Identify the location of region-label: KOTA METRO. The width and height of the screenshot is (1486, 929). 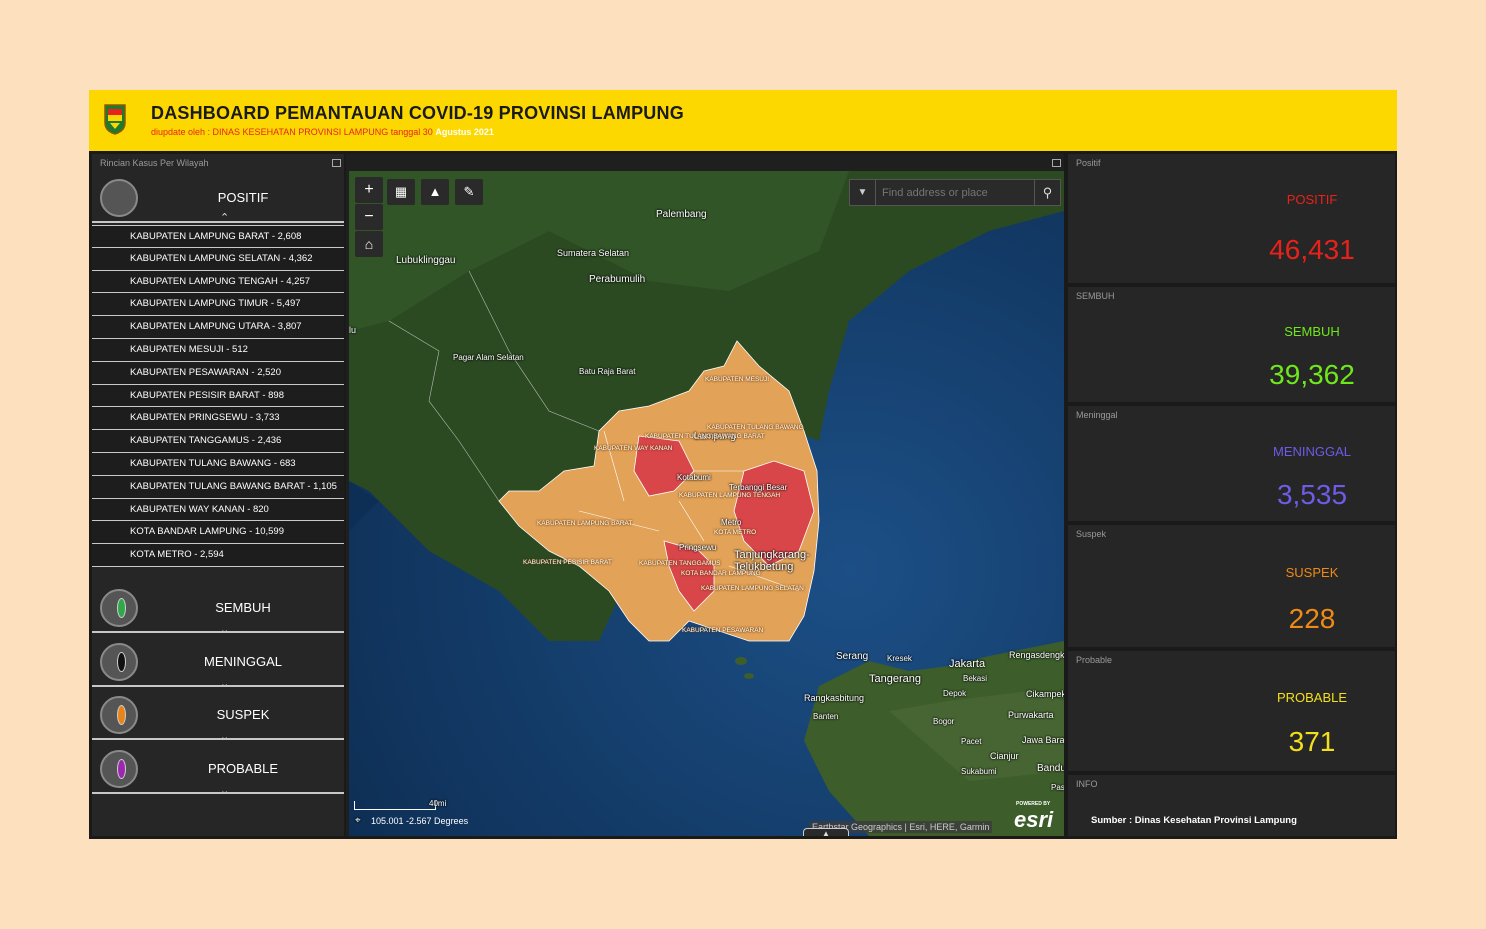
(735, 532).